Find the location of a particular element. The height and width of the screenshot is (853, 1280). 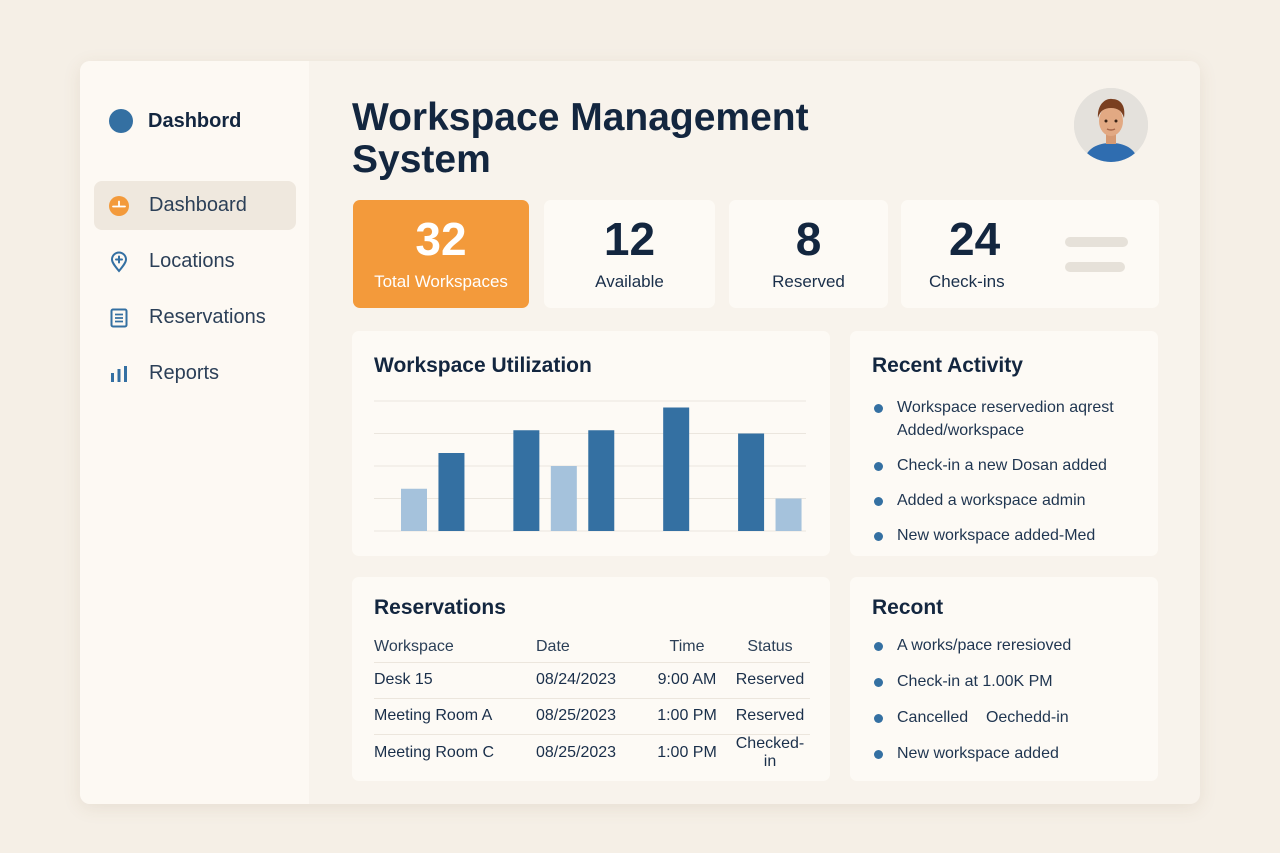

stat-check-ins: 24 Check-ins is located at coordinates (1030, 254).